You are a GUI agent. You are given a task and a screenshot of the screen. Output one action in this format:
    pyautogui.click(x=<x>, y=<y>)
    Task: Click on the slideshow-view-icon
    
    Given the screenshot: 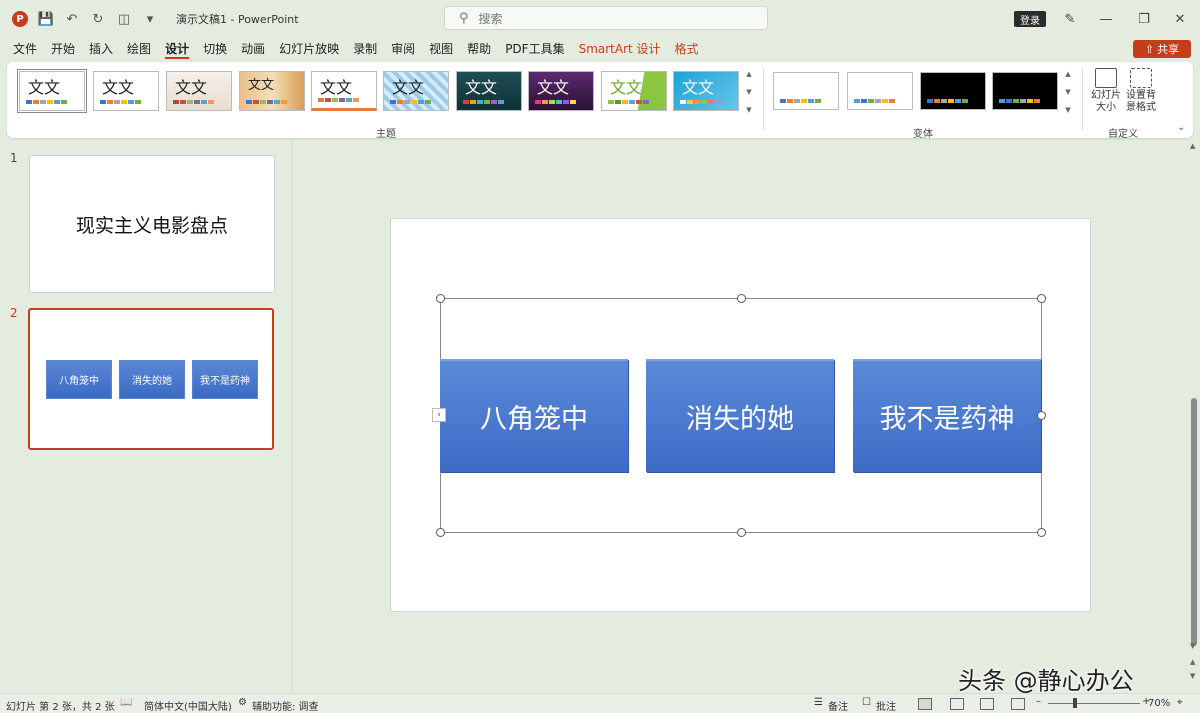 What is the action you would take?
    pyautogui.click(x=1018, y=704)
    